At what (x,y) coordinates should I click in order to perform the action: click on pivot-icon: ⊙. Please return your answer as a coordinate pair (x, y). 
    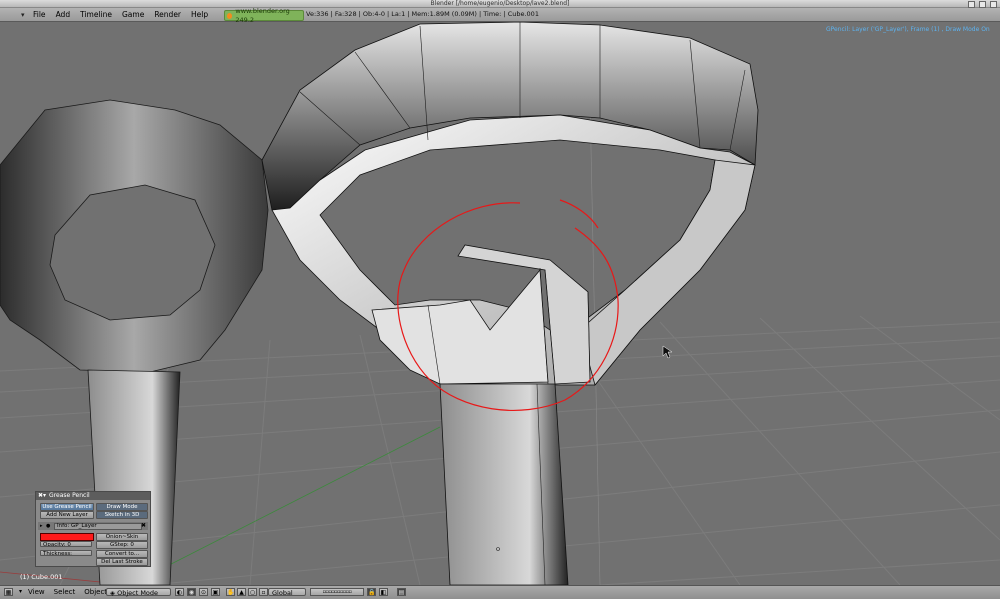
    Looking at the image, I should click on (203, 592).